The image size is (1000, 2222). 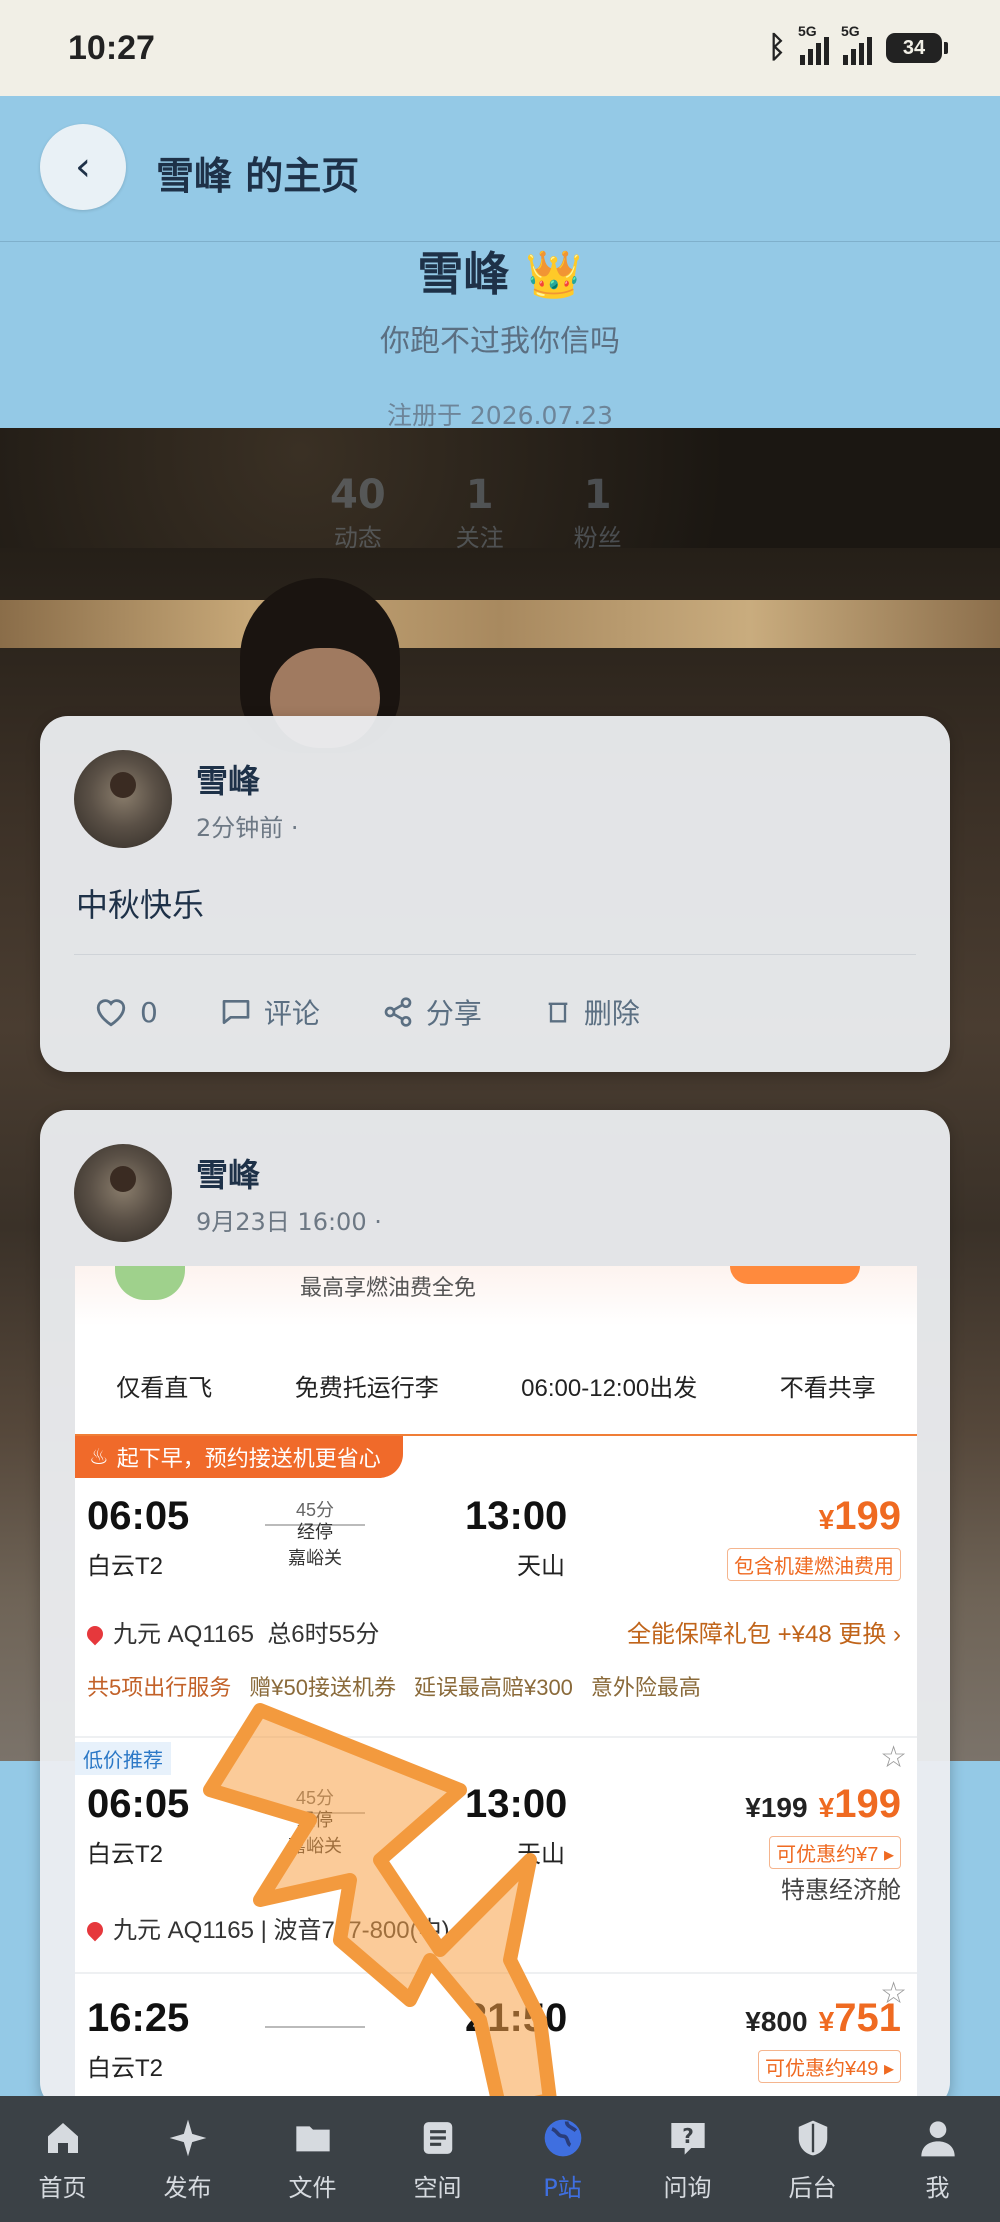 I want to click on like-count: 0, so click(x=149, y=1012).